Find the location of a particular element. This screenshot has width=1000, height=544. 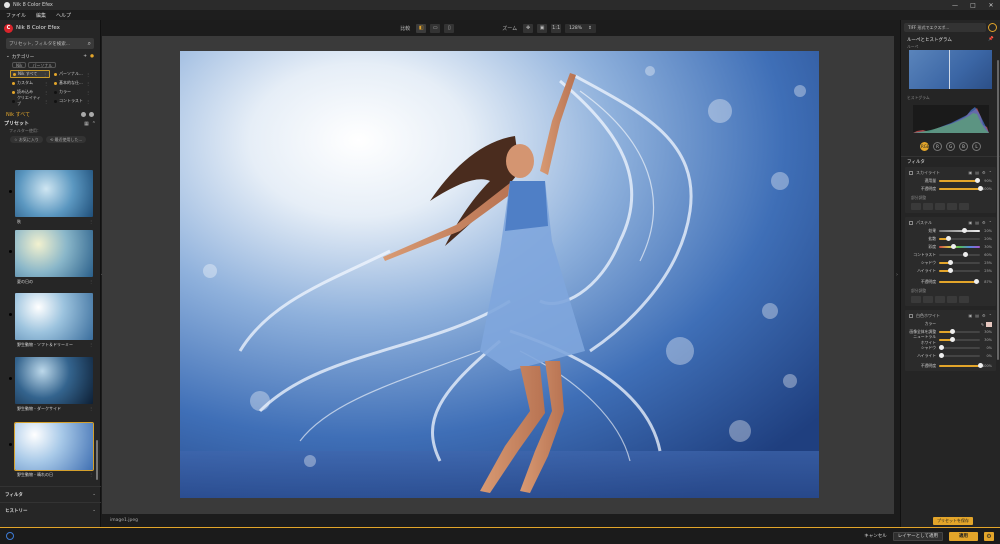

collapse-right-icon: › is located at coordinates (897, 275).